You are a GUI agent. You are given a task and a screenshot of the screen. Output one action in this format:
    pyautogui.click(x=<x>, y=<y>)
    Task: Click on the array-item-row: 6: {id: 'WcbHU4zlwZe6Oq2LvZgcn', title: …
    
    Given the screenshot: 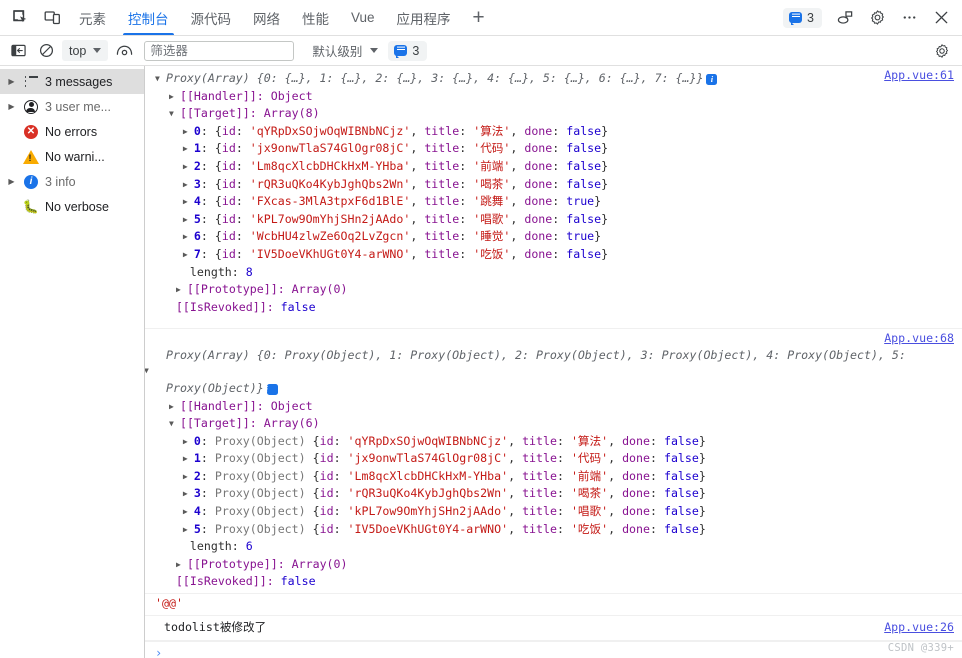 What is the action you would take?
    pyautogui.click(x=553, y=237)
    